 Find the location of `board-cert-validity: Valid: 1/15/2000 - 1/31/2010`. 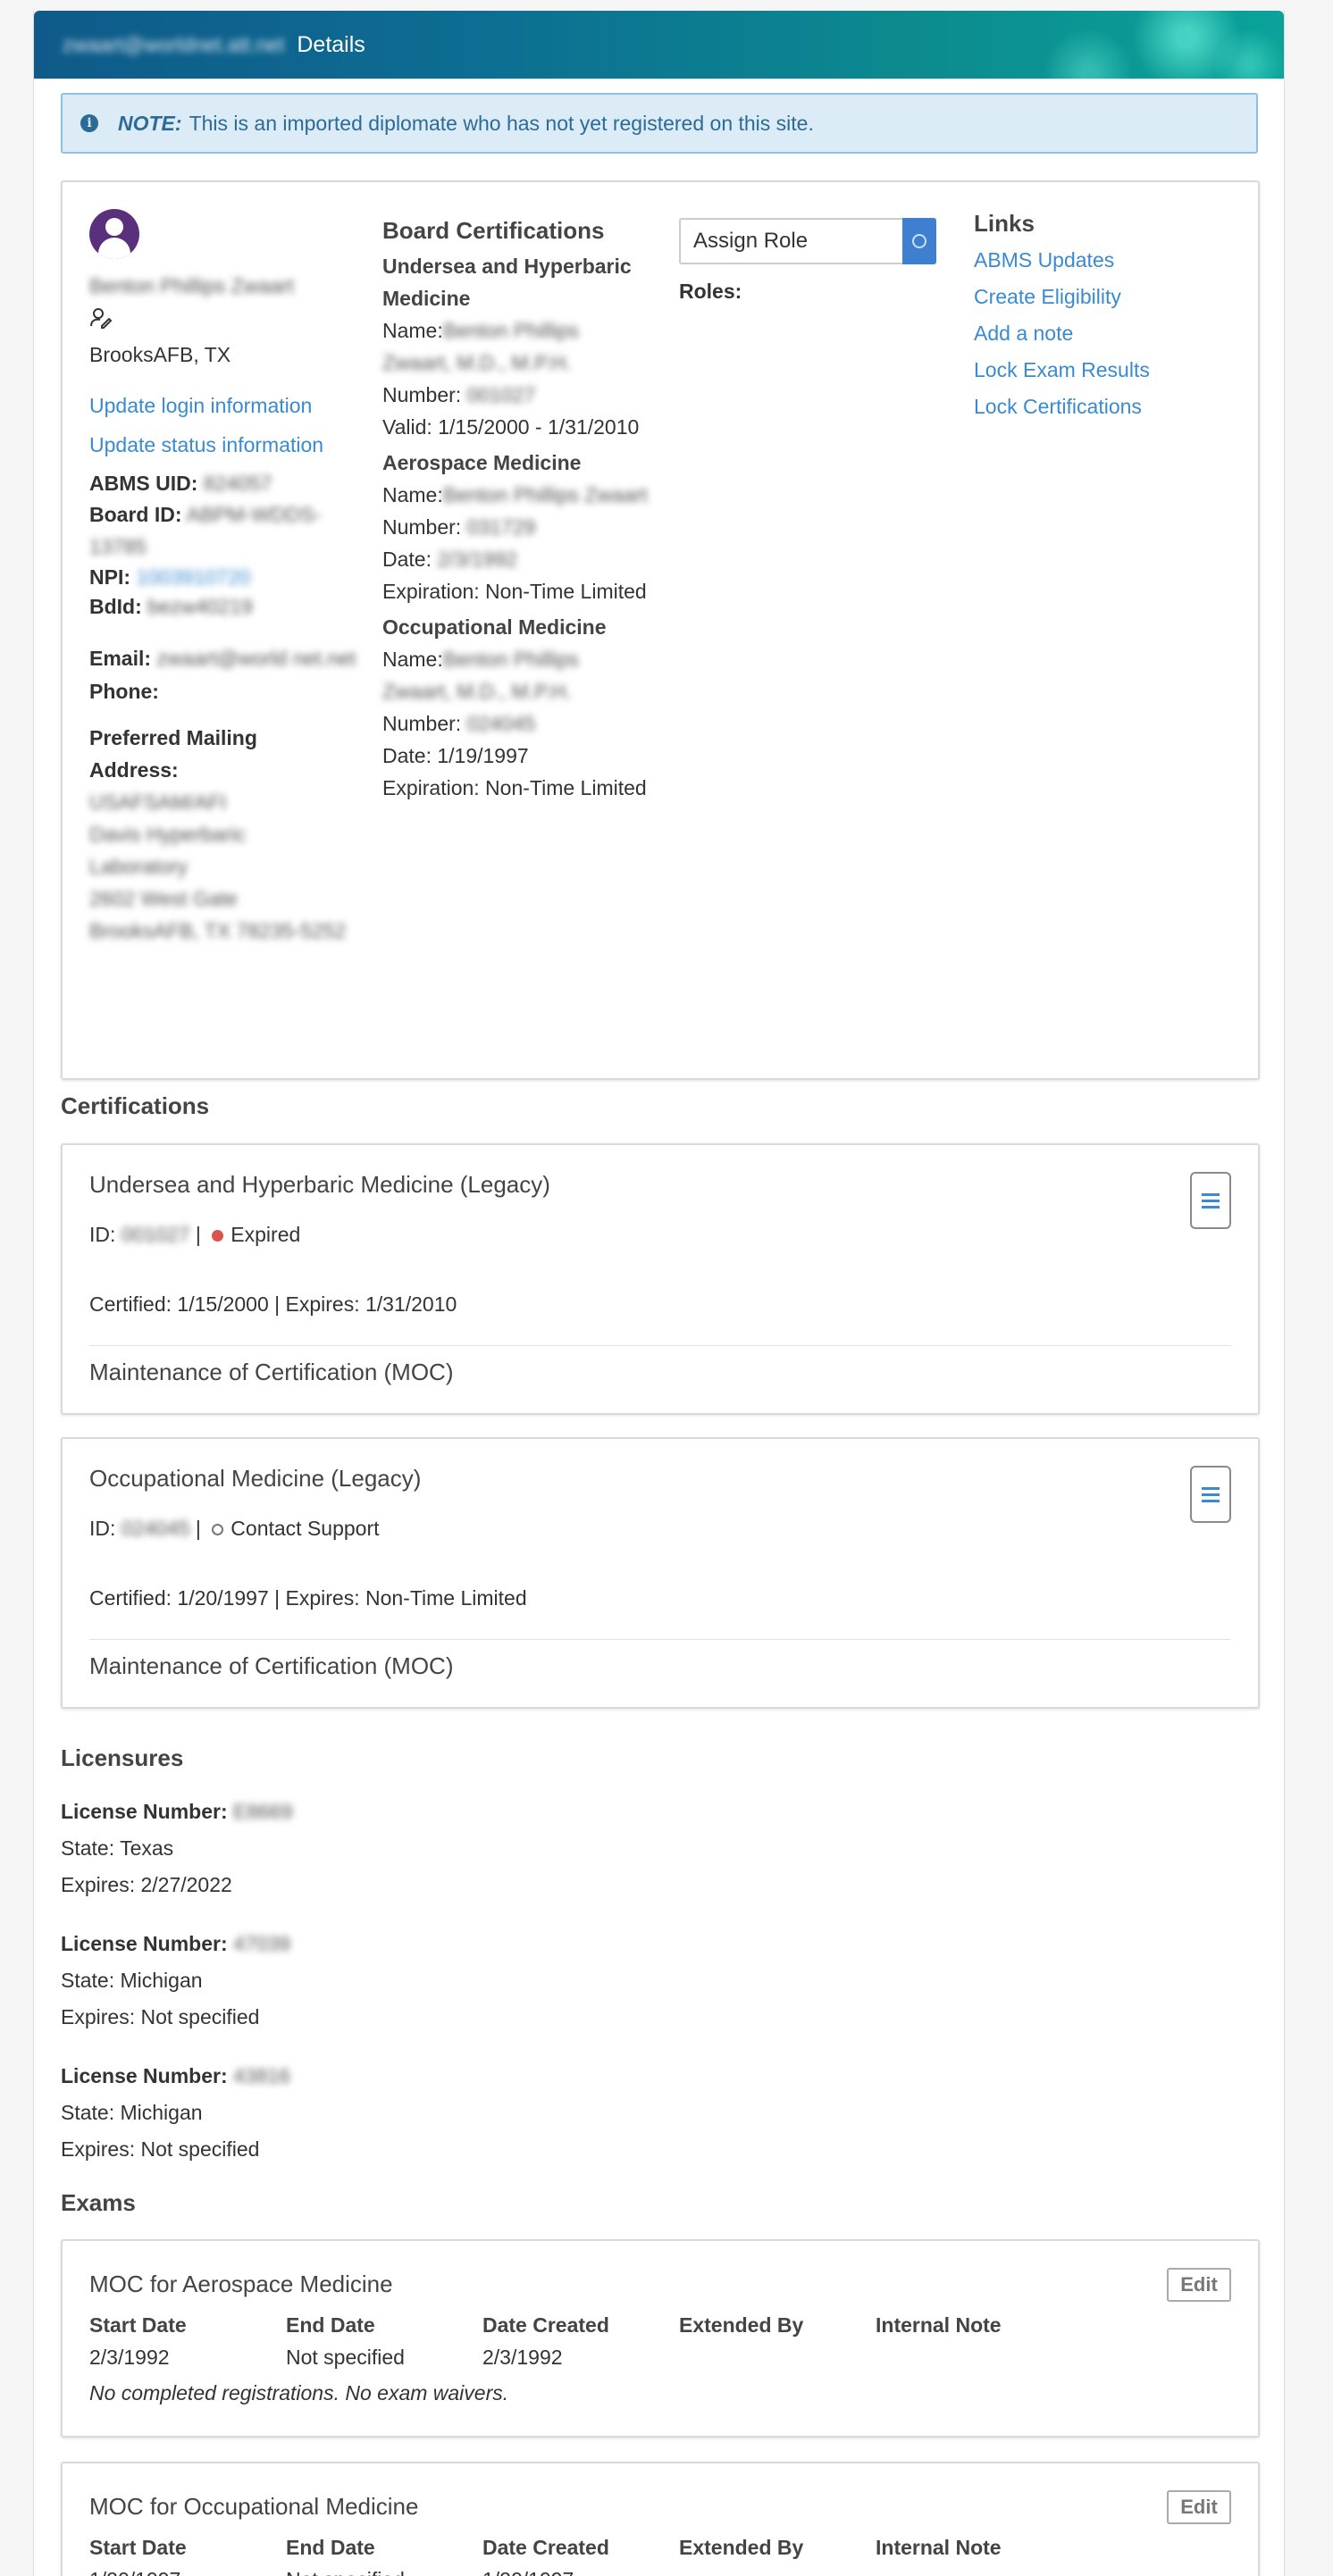

board-cert-validity: Valid: 1/15/2000 - 1/31/2010 is located at coordinates (511, 427).